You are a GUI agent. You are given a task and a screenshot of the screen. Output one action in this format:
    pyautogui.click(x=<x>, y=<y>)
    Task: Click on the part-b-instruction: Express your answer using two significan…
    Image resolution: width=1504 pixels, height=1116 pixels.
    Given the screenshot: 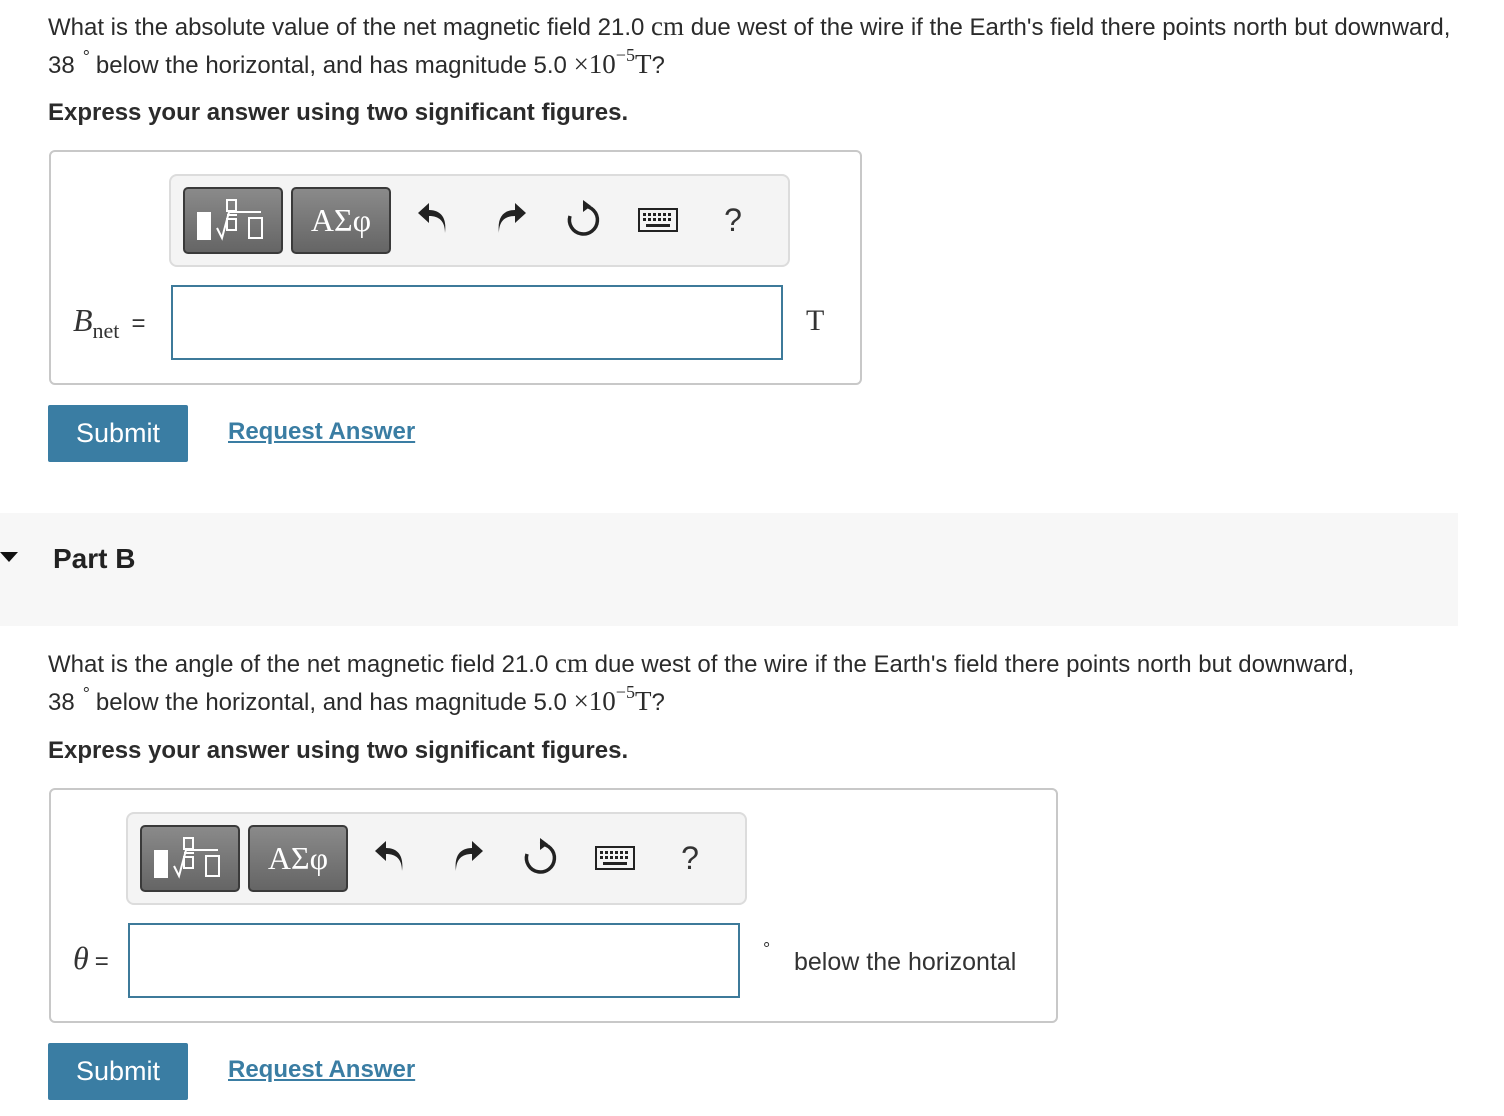 What is the action you would take?
    pyautogui.click(x=338, y=750)
    